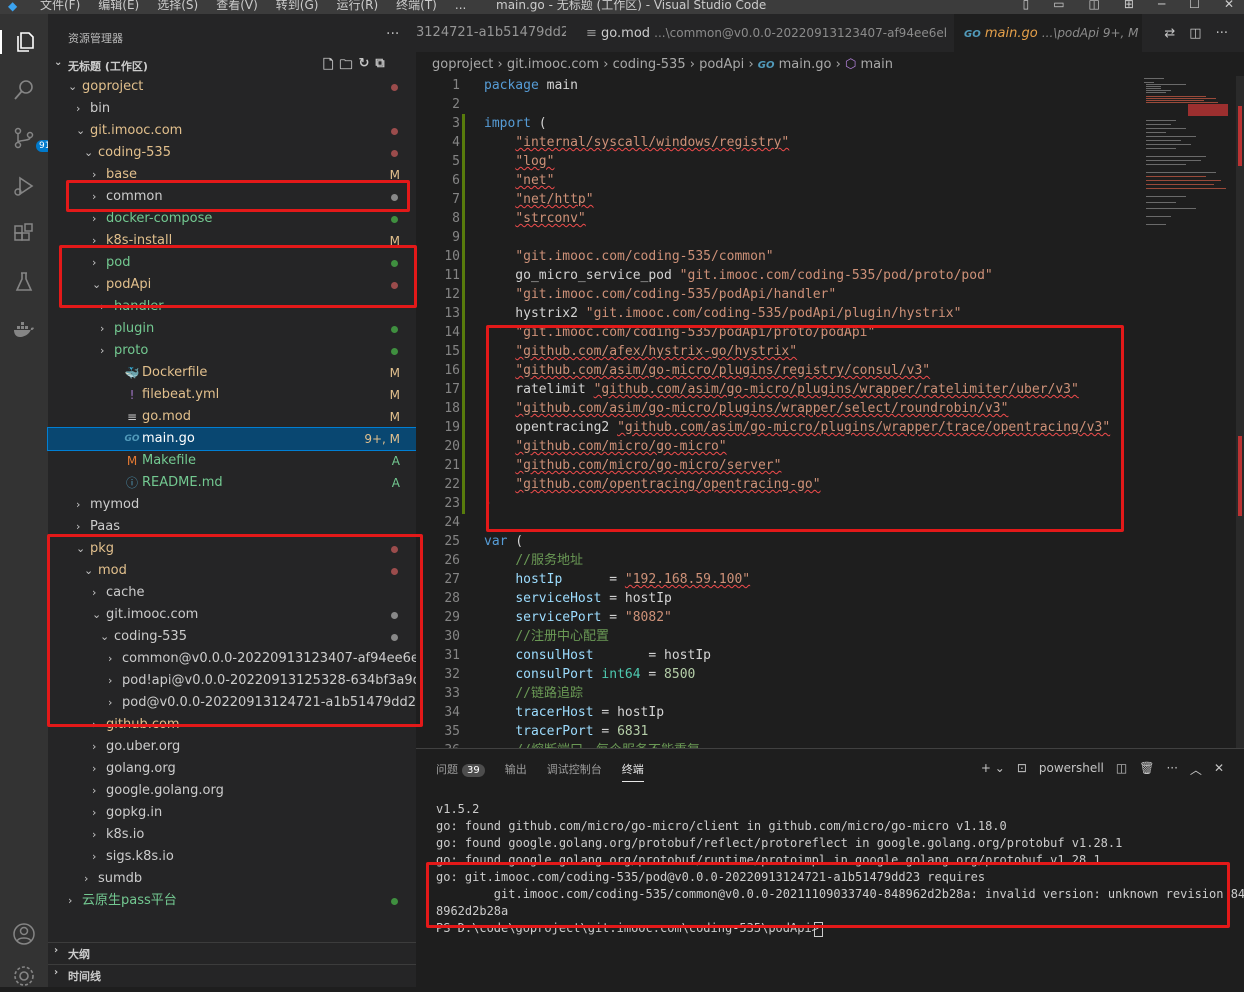 Image resolution: width=1244 pixels, height=992 pixels. I want to click on workspace-header: ⌄ 无标题 (工作区) 🗋 🗀 ↻ ⧉, so click(232, 66).